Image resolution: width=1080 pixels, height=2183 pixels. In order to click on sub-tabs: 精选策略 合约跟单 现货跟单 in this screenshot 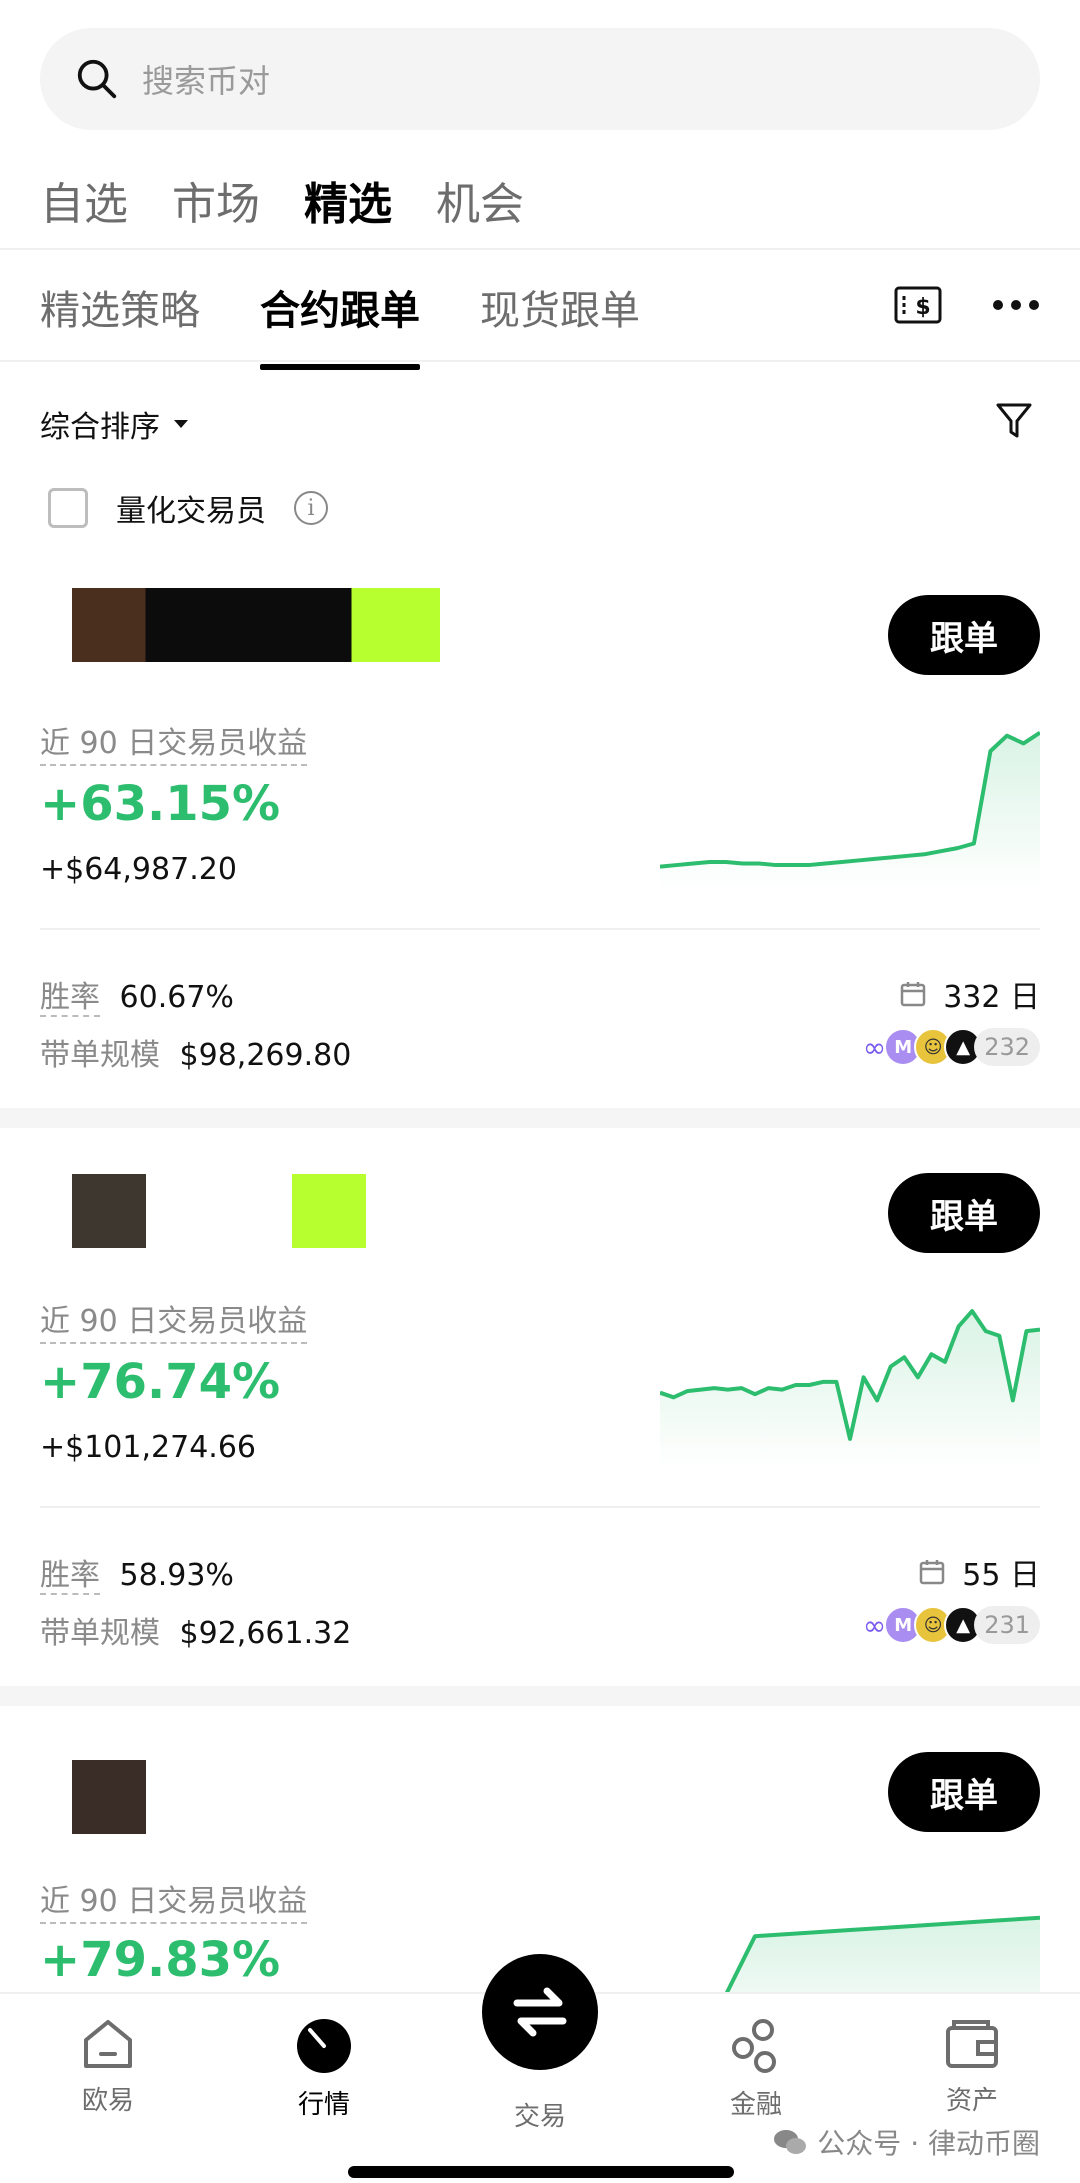, I will do `click(340, 324)`.